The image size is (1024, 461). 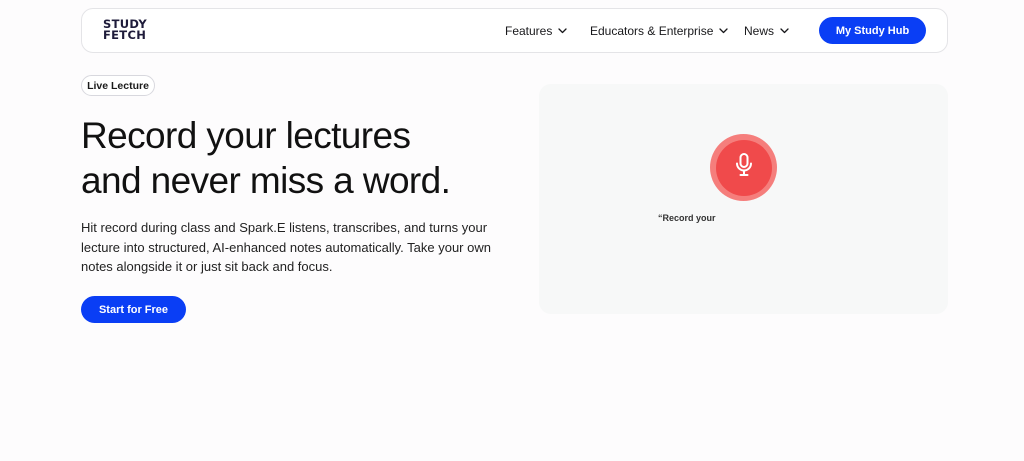 I want to click on headline-line-2: and never miss a word., so click(x=266, y=180).